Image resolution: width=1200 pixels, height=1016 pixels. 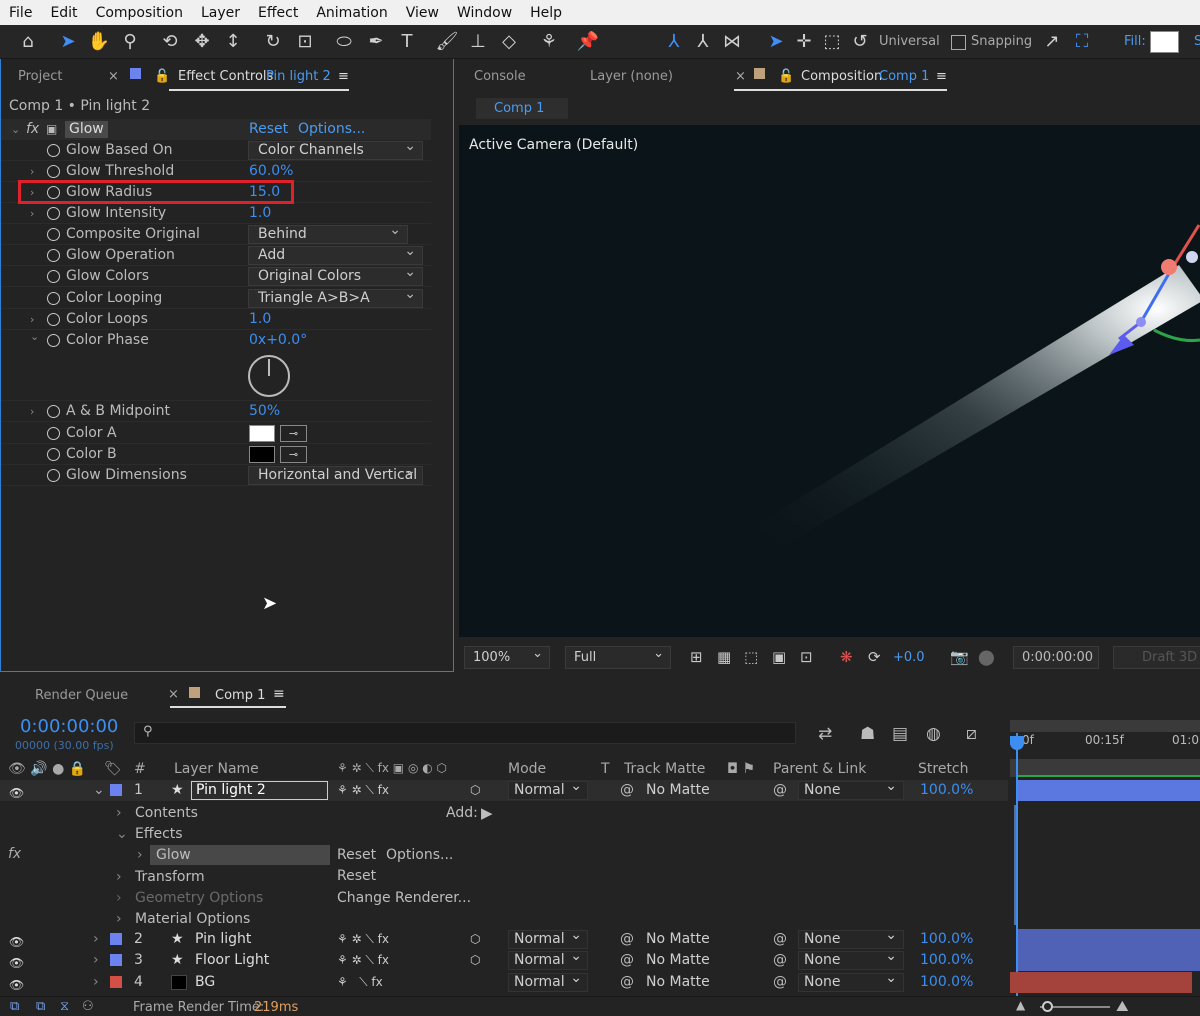 What do you see at coordinates (335, 149) in the screenshot?
I see `glow-based-on-dropdown: Color Channels` at bounding box center [335, 149].